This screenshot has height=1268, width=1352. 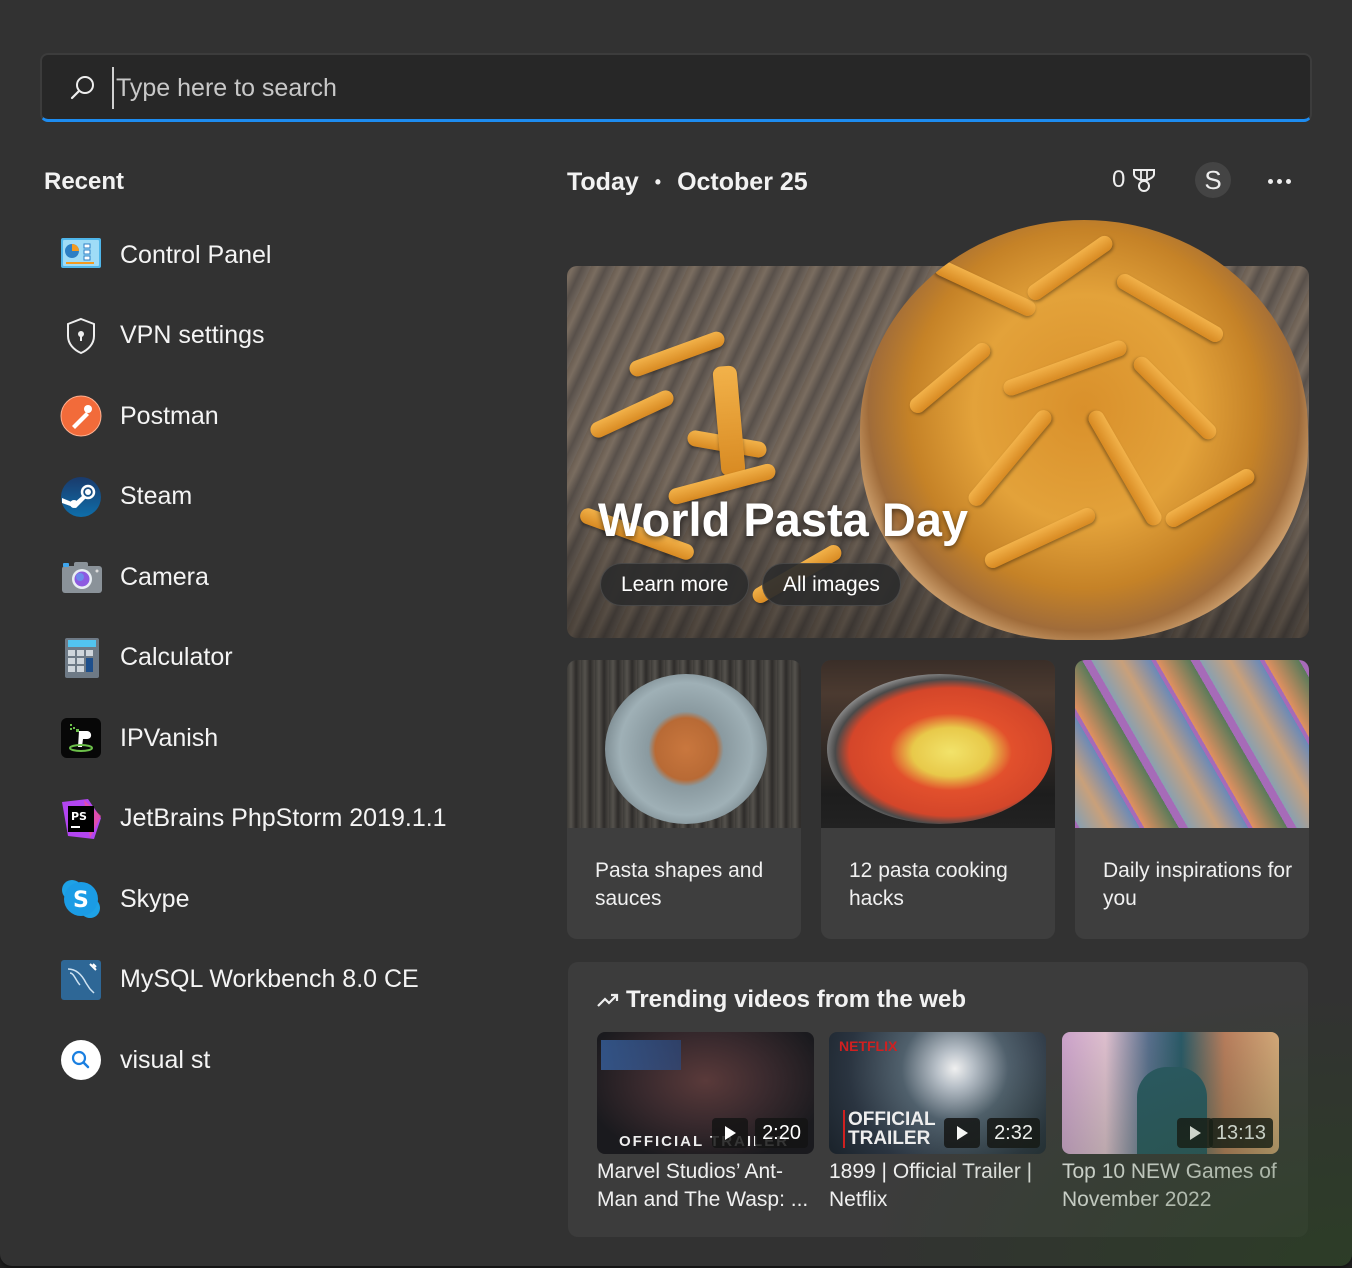 What do you see at coordinates (176, 657) in the screenshot?
I see `recent-item-label: Calculator` at bounding box center [176, 657].